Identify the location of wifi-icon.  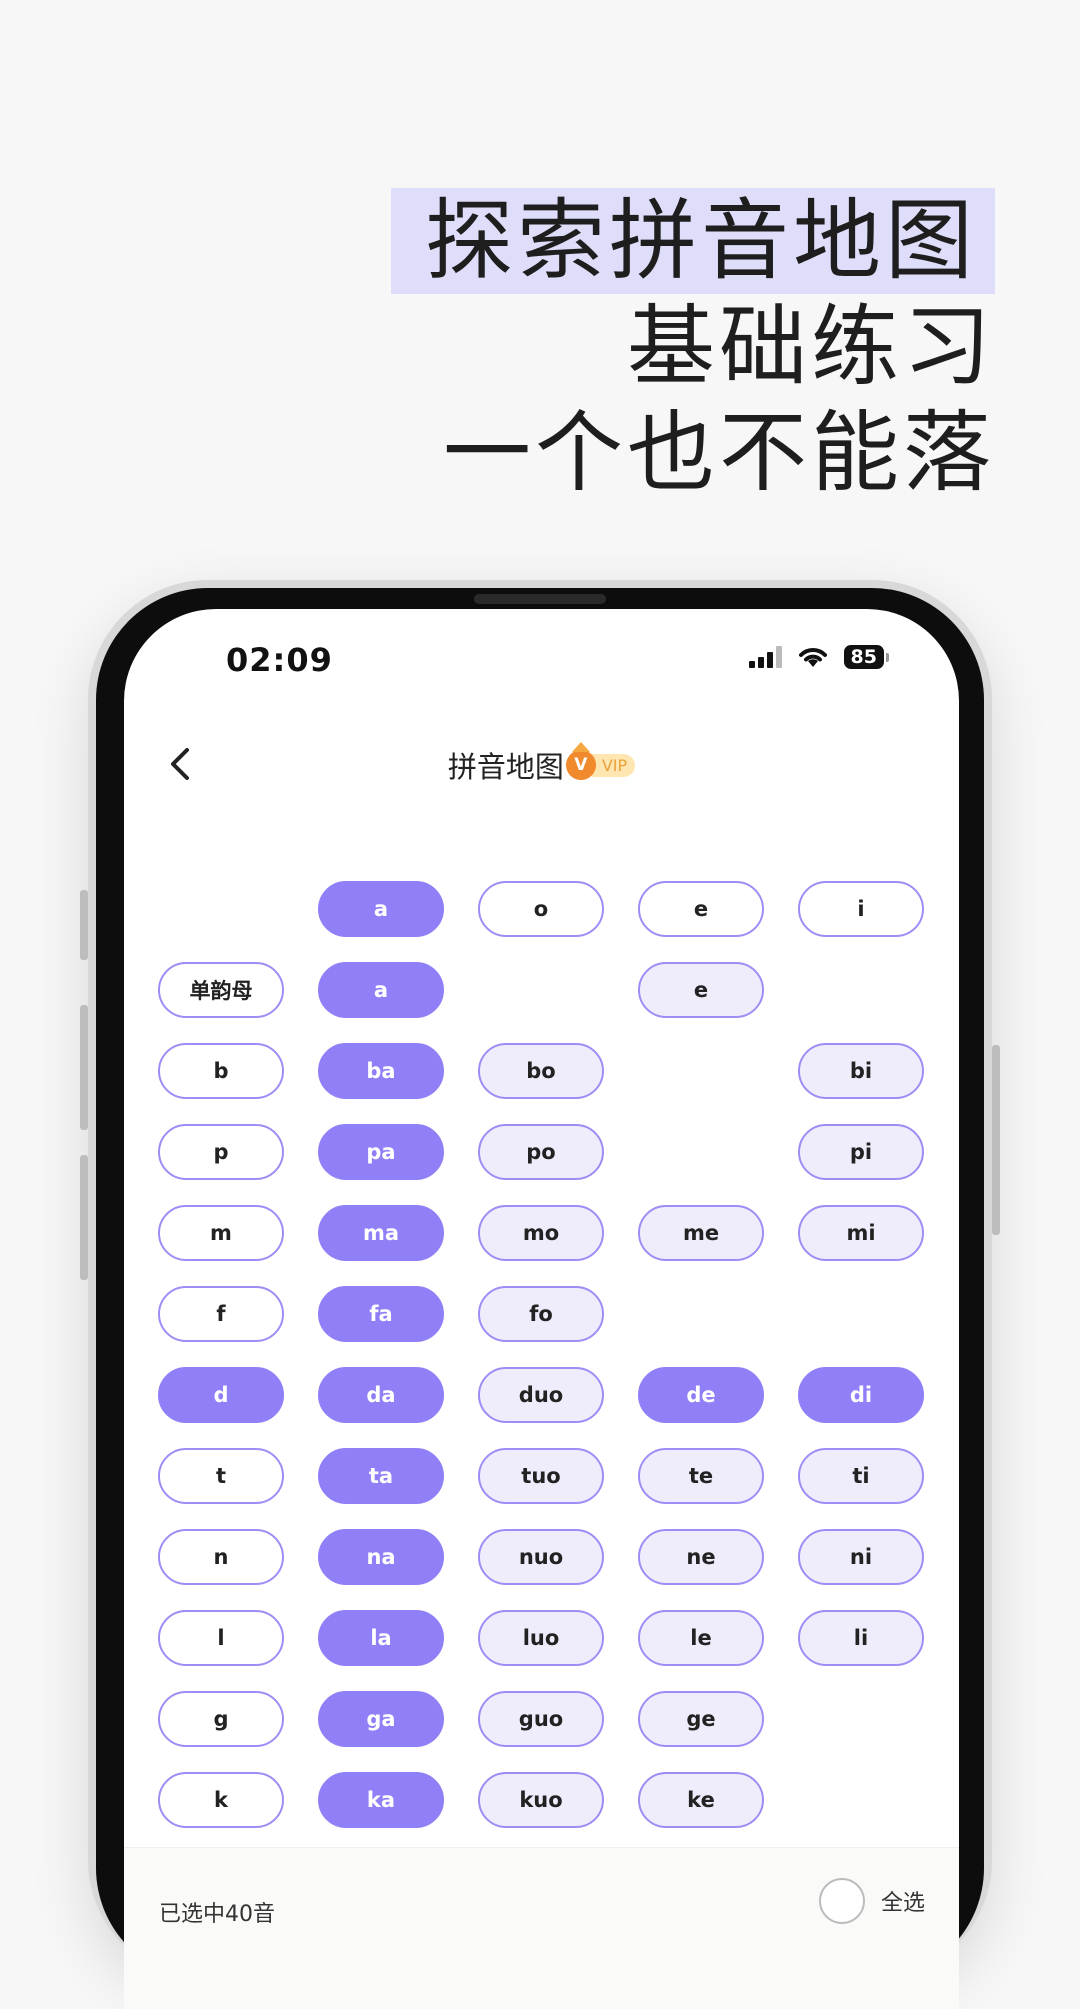
(812, 657).